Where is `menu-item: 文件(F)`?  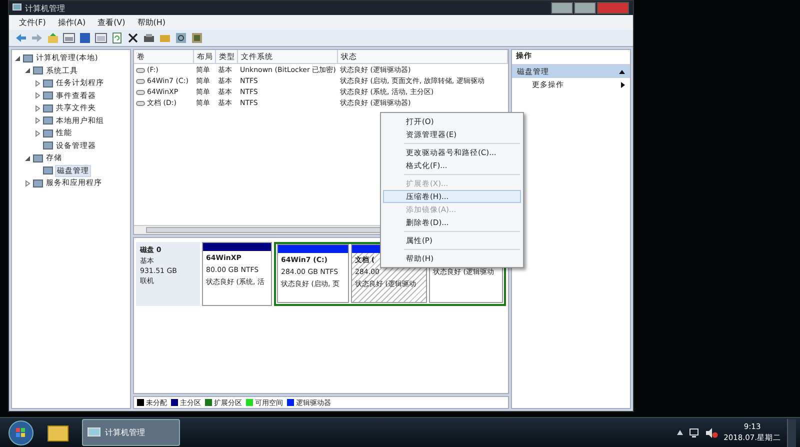
menu-item: 文件(F) is located at coordinates (32, 22).